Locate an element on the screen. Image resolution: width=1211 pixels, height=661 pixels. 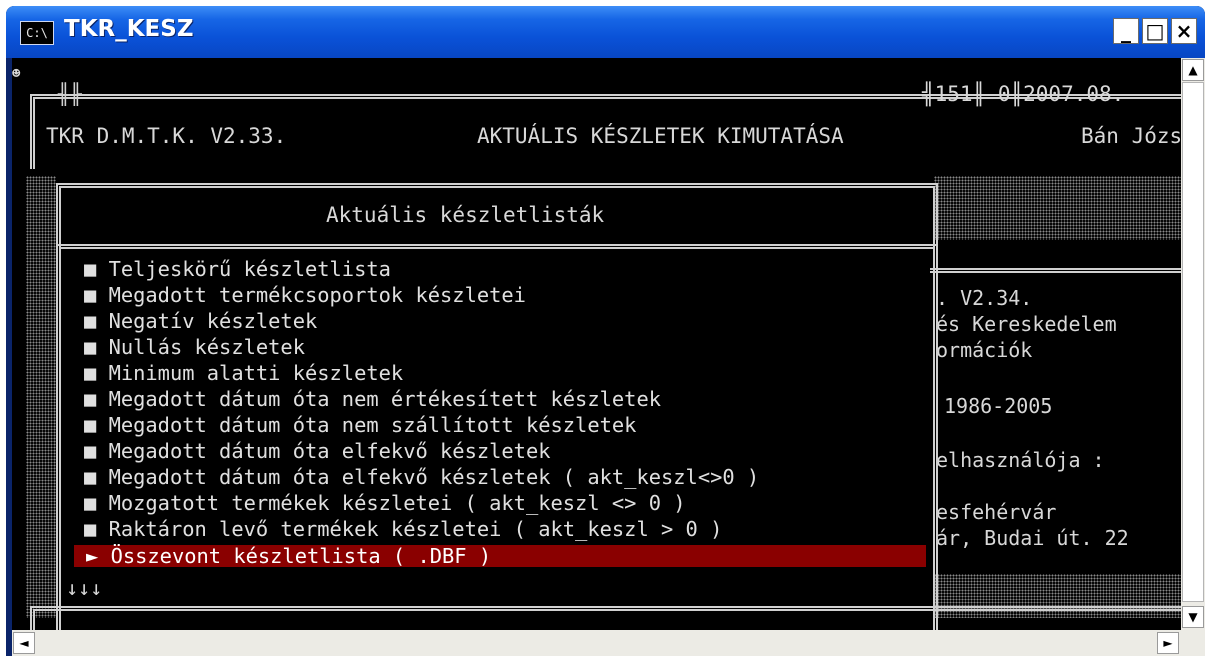
scroll-right-button: ► is located at coordinates (1168, 643).